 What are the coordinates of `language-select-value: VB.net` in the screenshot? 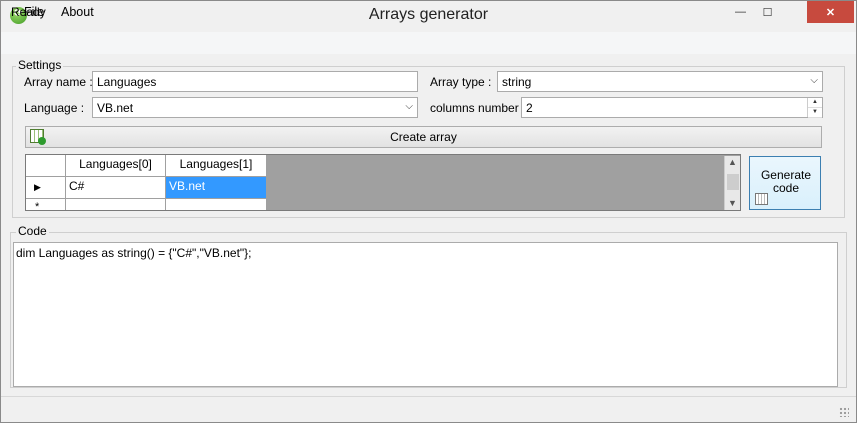 It's located at (115, 108).